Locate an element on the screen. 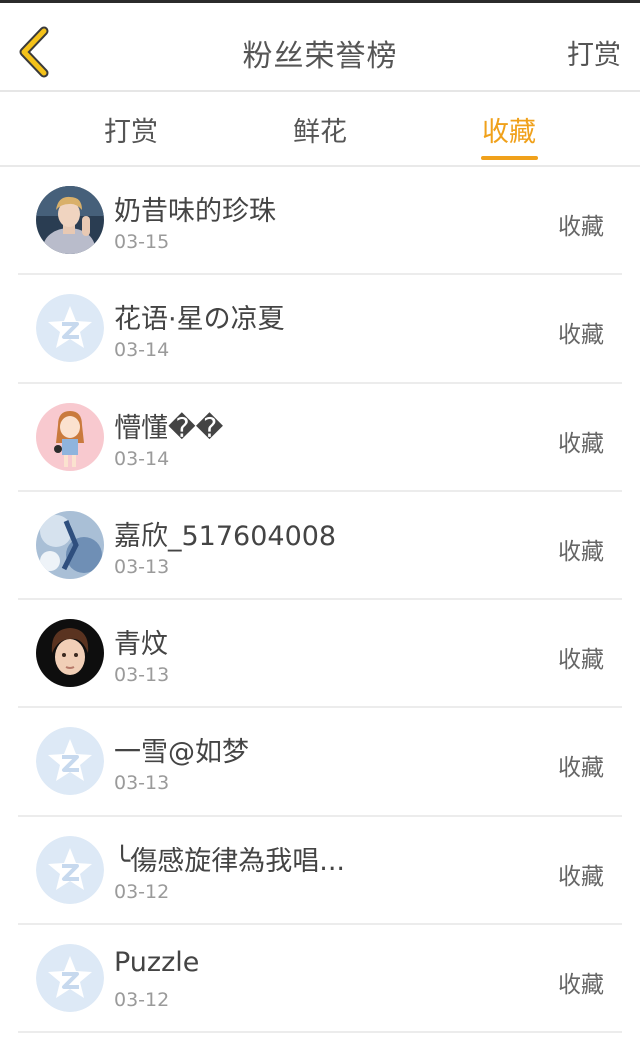  header-bar: 粉丝荣誉榜 打赏 is located at coordinates (320, 47).